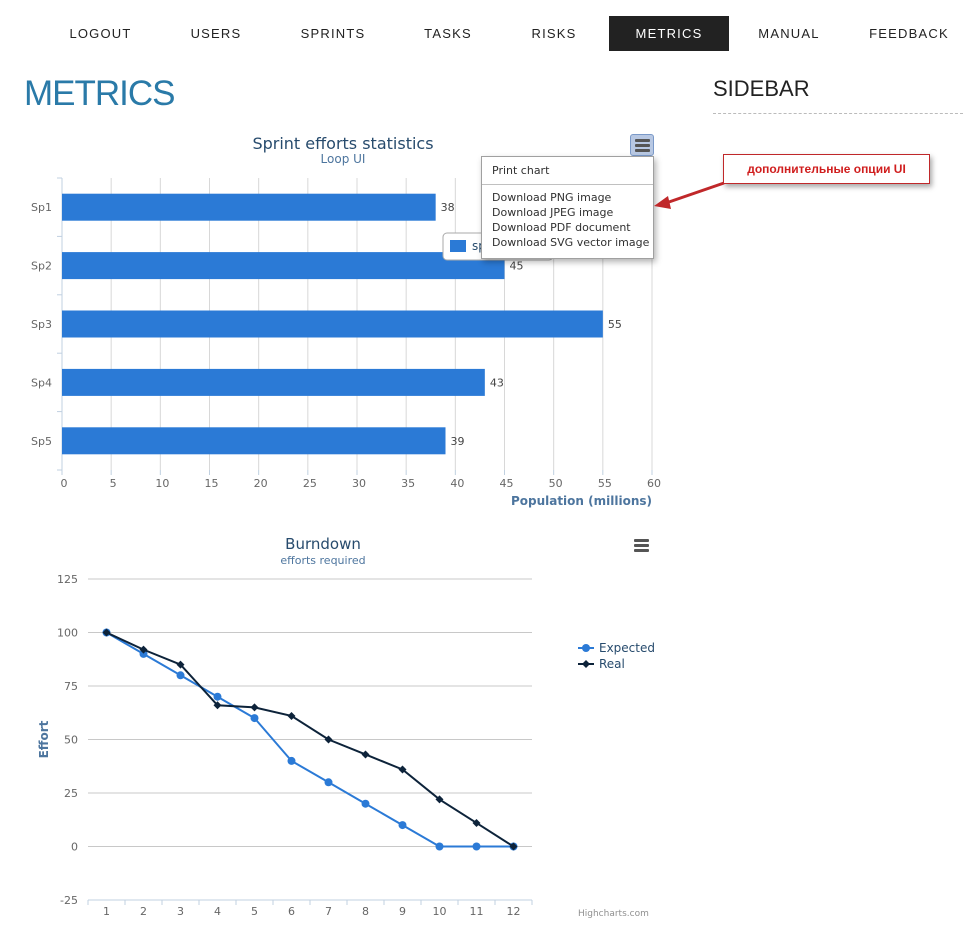 Image resolution: width=973 pixels, height=934 pixels. Describe the element at coordinates (342, 143) in the screenshot. I see `chart1-title: Sprint efforts statistics` at that location.